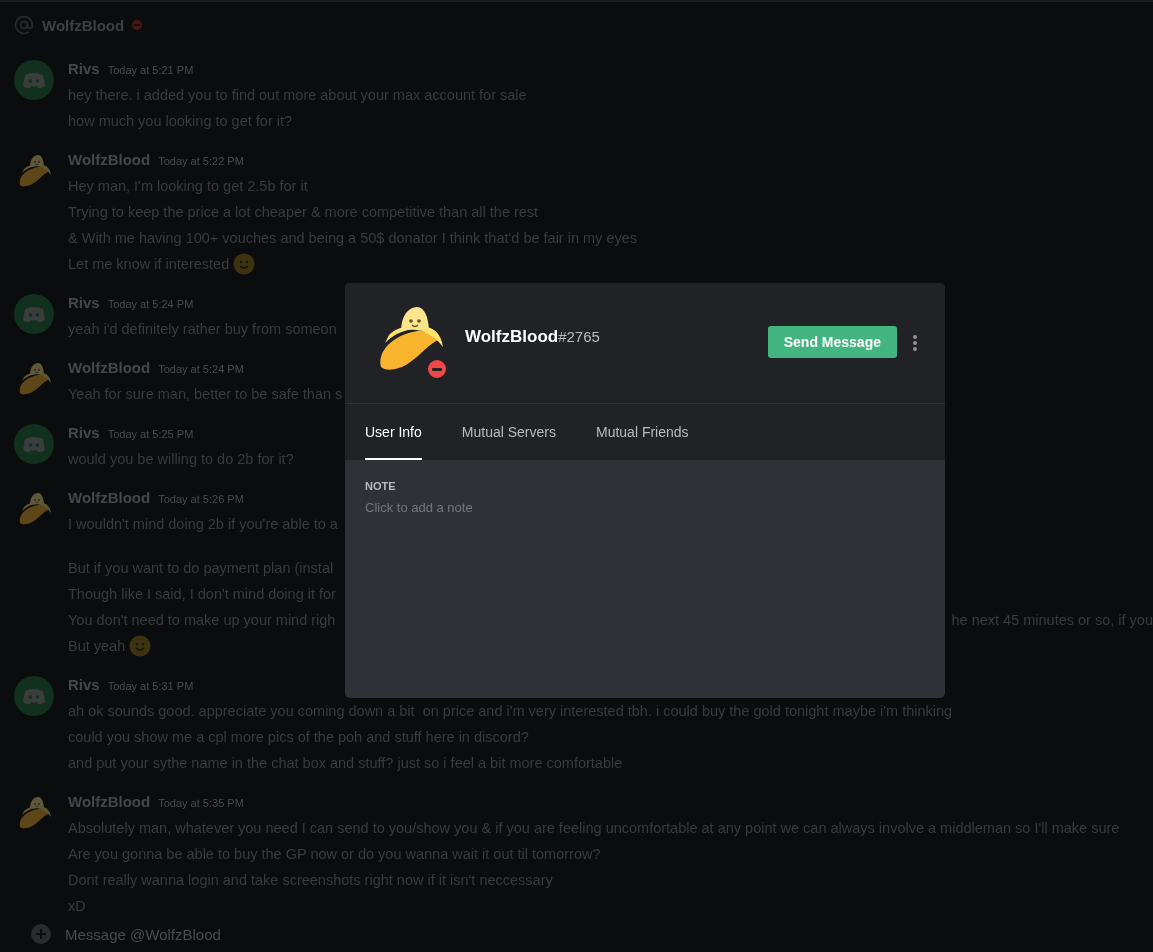 This screenshot has height=952, width=1153. Describe the element at coordinates (642, 432) in the screenshot. I see `profile-tab: Mutual Friends` at that location.